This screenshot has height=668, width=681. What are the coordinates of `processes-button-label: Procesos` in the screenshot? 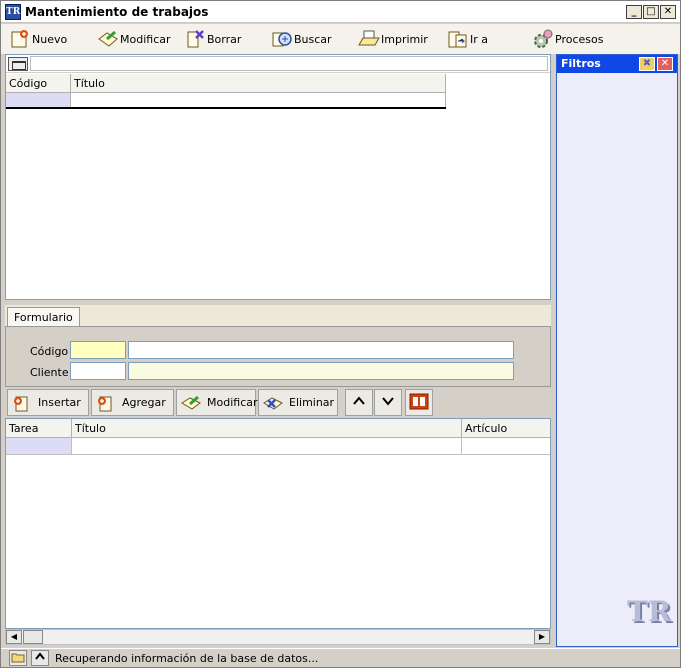 It's located at (579, 39).